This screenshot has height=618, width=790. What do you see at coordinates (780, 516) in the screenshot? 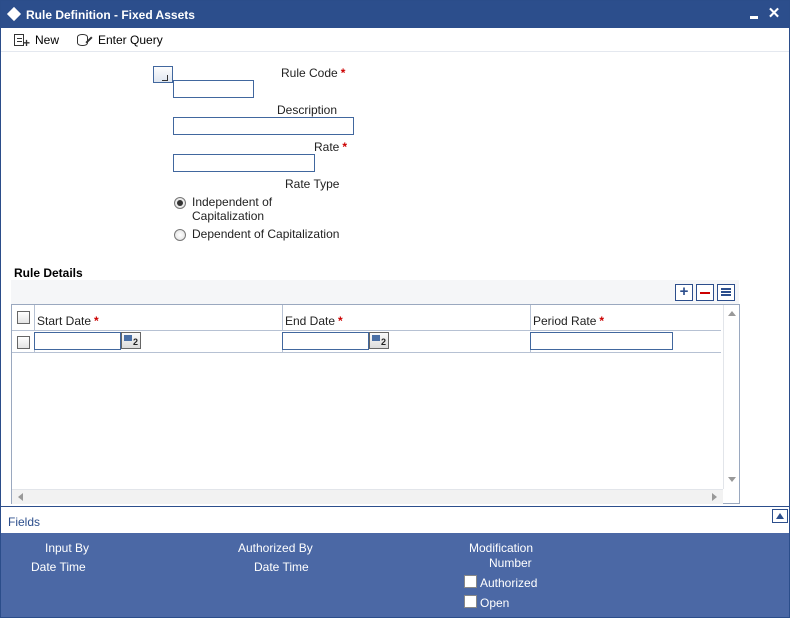
I see `collapse-icon` at bounding box center [780, 516].